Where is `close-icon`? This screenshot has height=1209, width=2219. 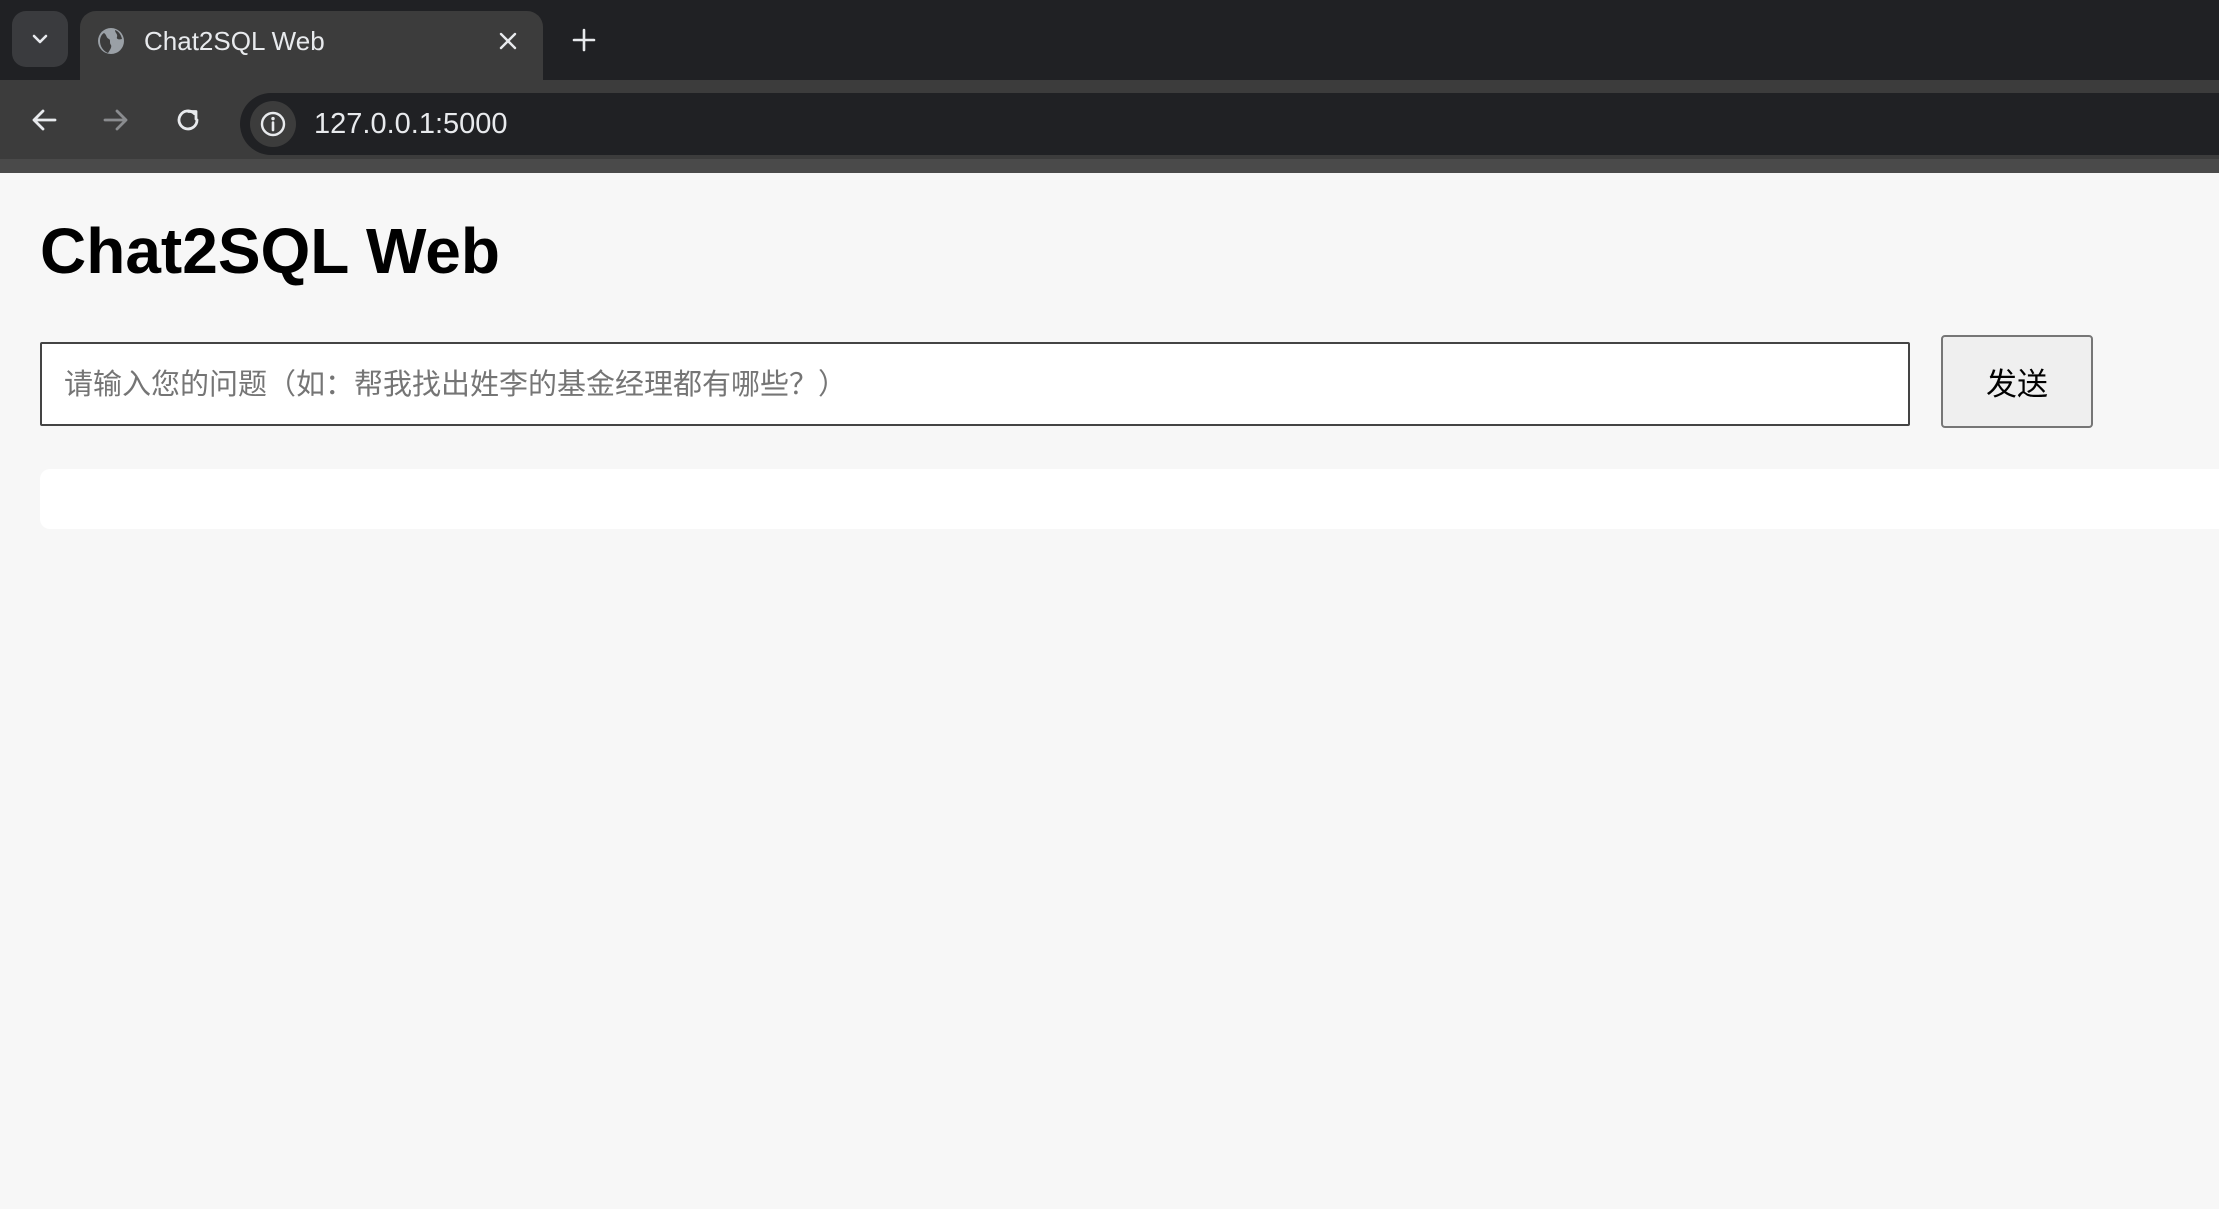 close-icon is located at coordinates (508, 41).